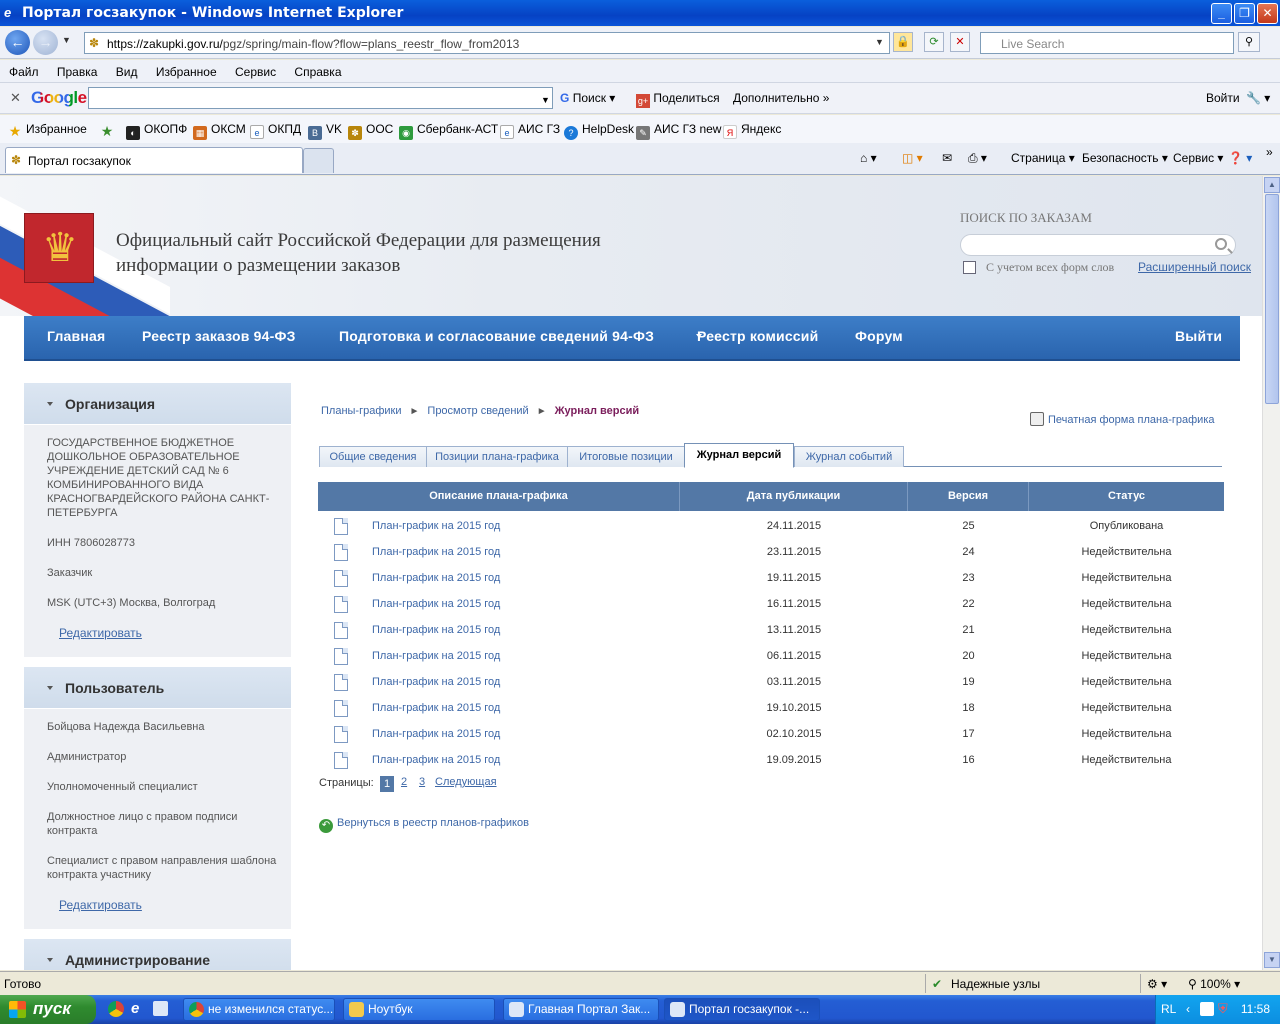 The width and height of the screenshot is (1280, 1024). What do you see at coordinates (849, 456) in the screenshot?
I see `tab-event-log: Журнал событий` at bounding box center [849, 456].